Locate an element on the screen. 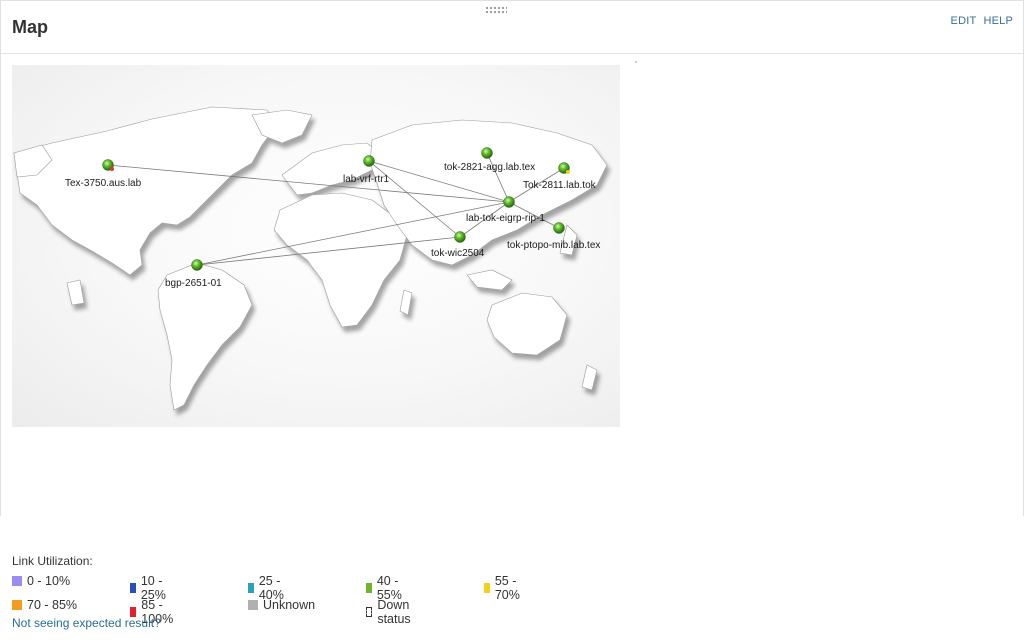 This screenshot has height=640, width=1024. continent-africa is located at coordinates (340, 260).